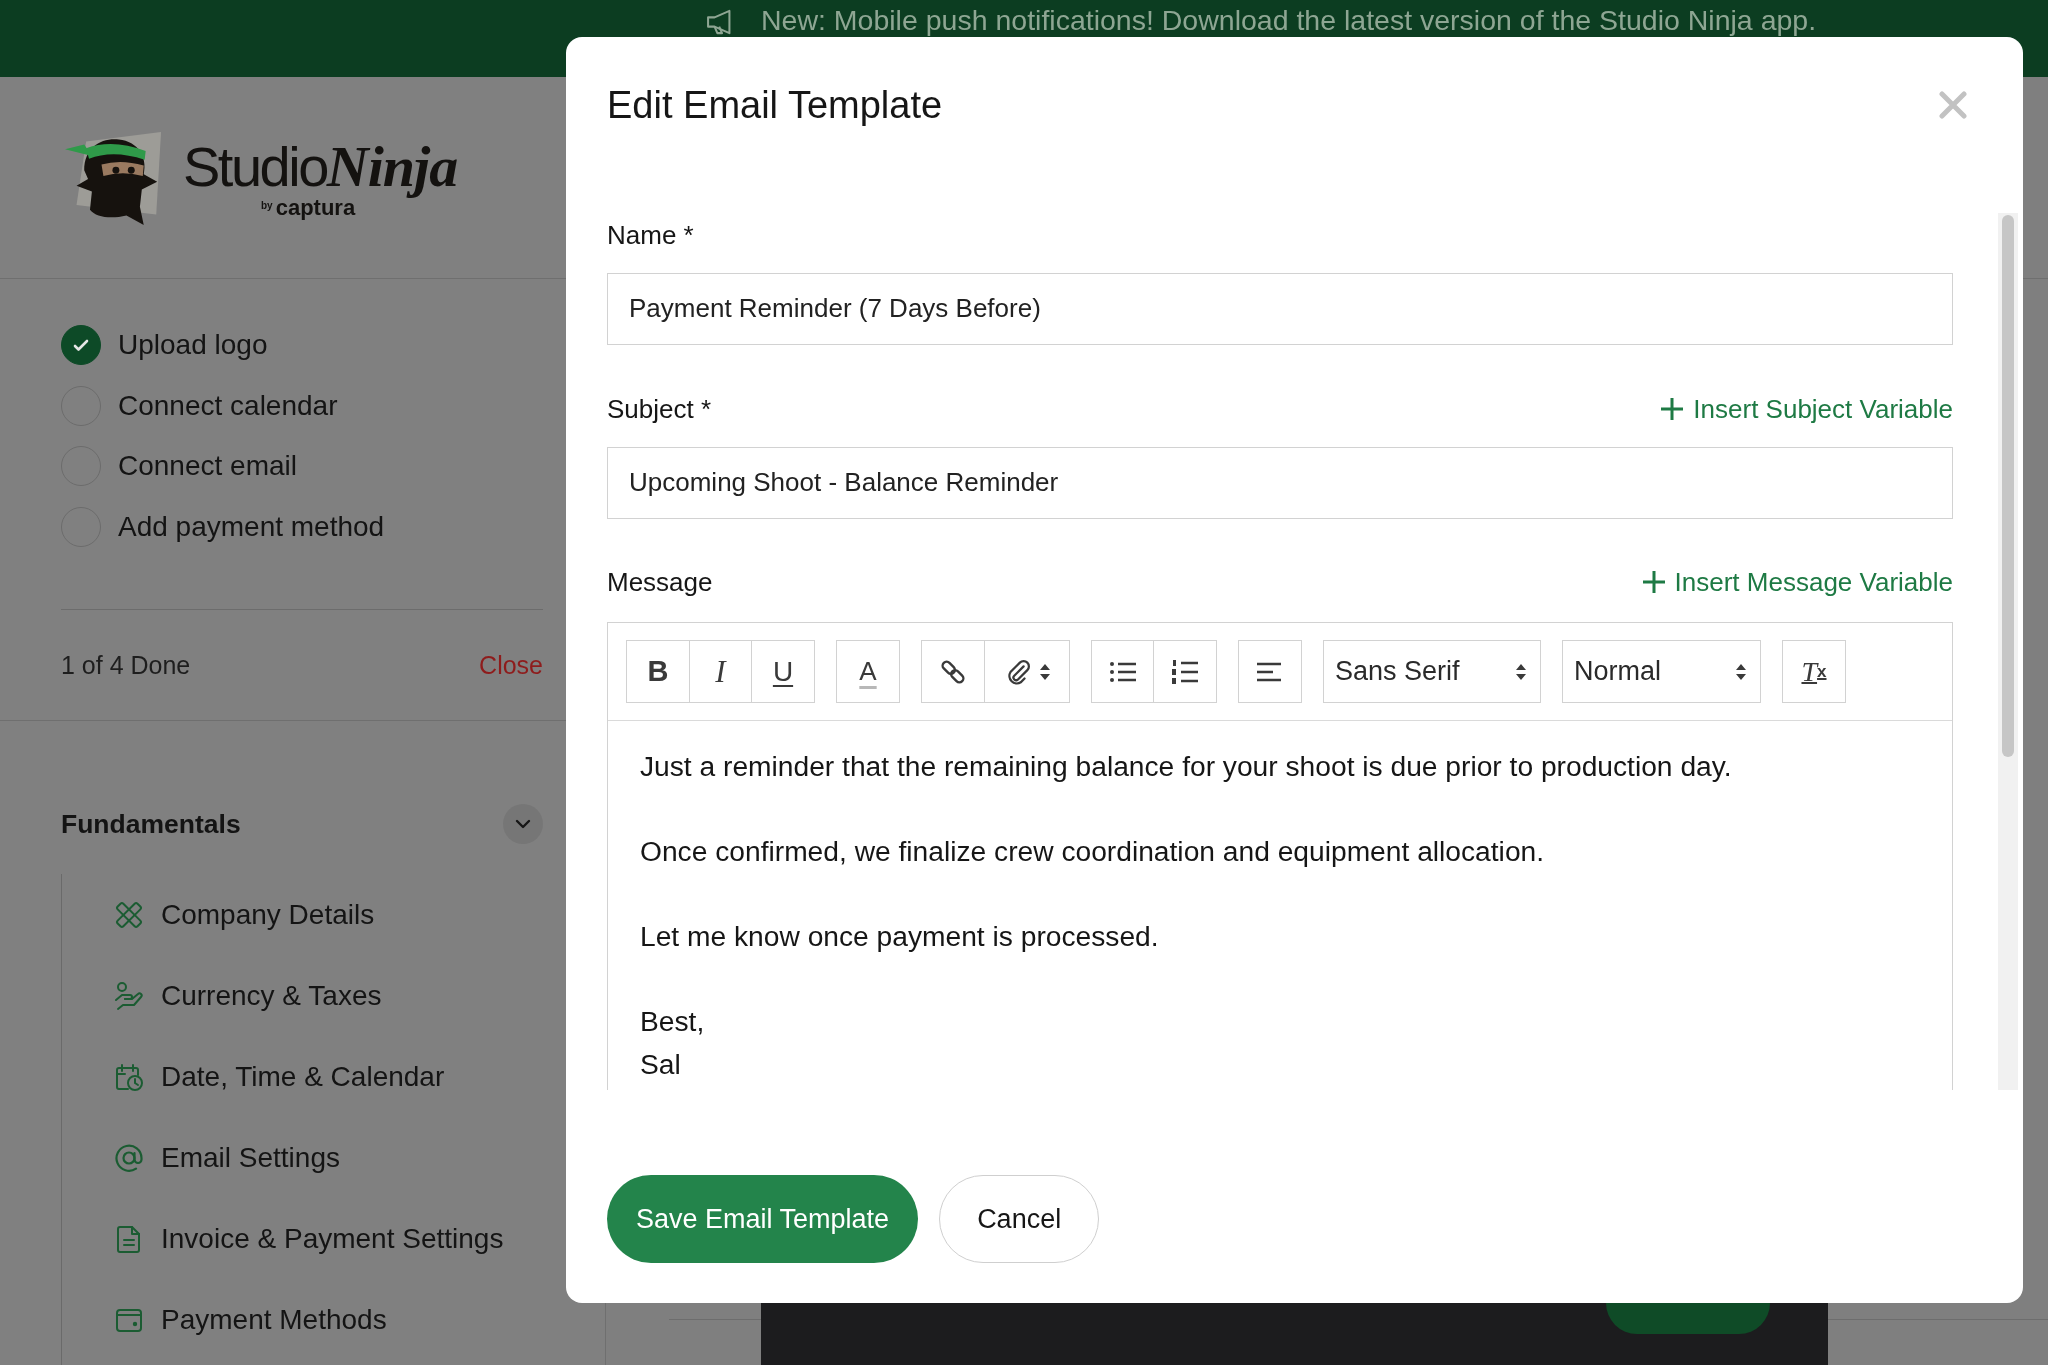 The width and height of the screenshot is (2048, 1365). I want to click on insert-variable-link: Insert Subject Variable, so click(1806, 409).